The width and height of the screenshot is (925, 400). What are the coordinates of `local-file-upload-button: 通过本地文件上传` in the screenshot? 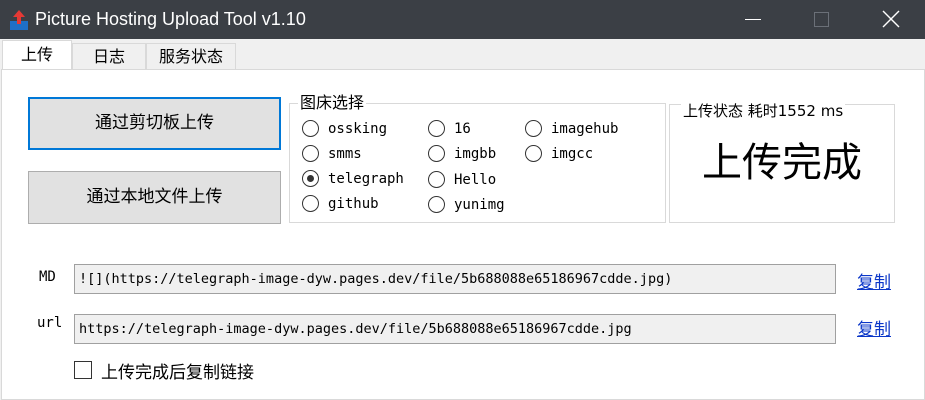 It's located at (154, 197).